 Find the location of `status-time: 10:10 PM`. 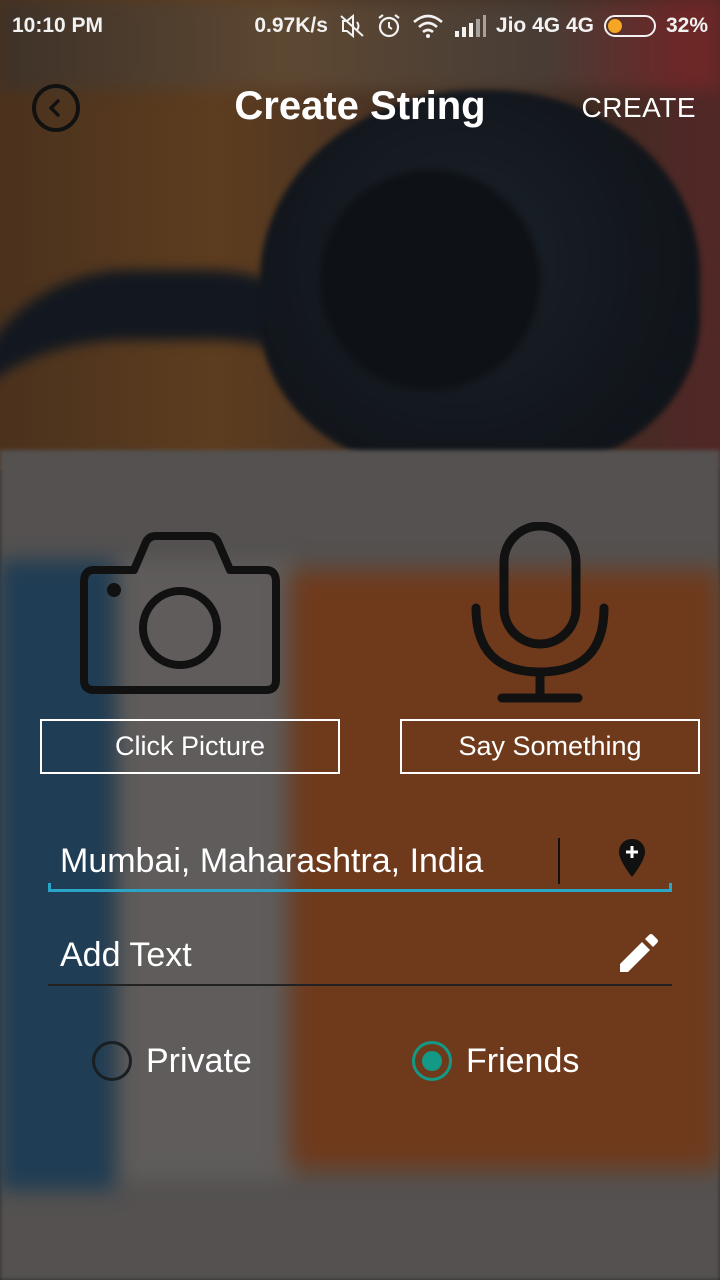

status-time: 10:10 PM is located at coordinates (58, 25).